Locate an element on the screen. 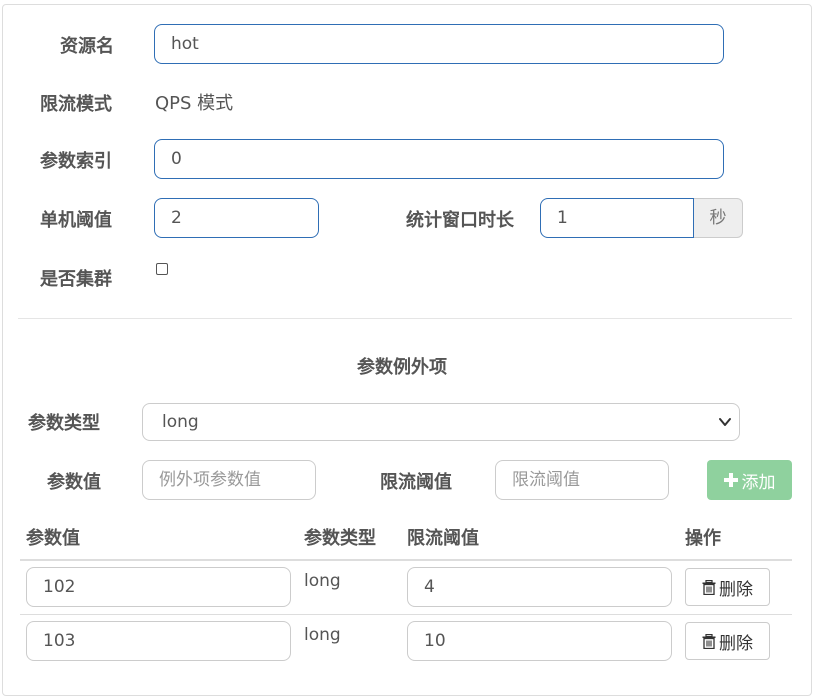 The height and width of the screenshot is (696, 813). table-header-param-type: 参数类型 is located at coordinates (340, 538).